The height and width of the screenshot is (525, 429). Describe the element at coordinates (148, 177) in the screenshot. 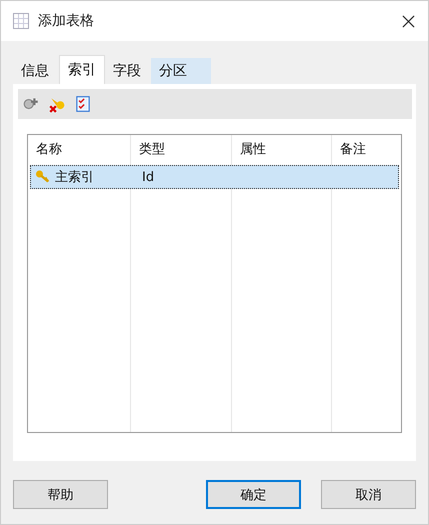

I see `table-cell: Id` at that location.